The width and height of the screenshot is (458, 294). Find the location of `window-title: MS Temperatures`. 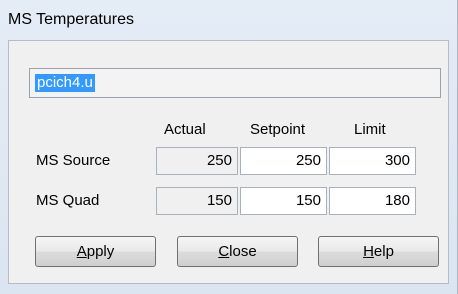

window-title: MS Temperatures is located at coordinates (71, 19).